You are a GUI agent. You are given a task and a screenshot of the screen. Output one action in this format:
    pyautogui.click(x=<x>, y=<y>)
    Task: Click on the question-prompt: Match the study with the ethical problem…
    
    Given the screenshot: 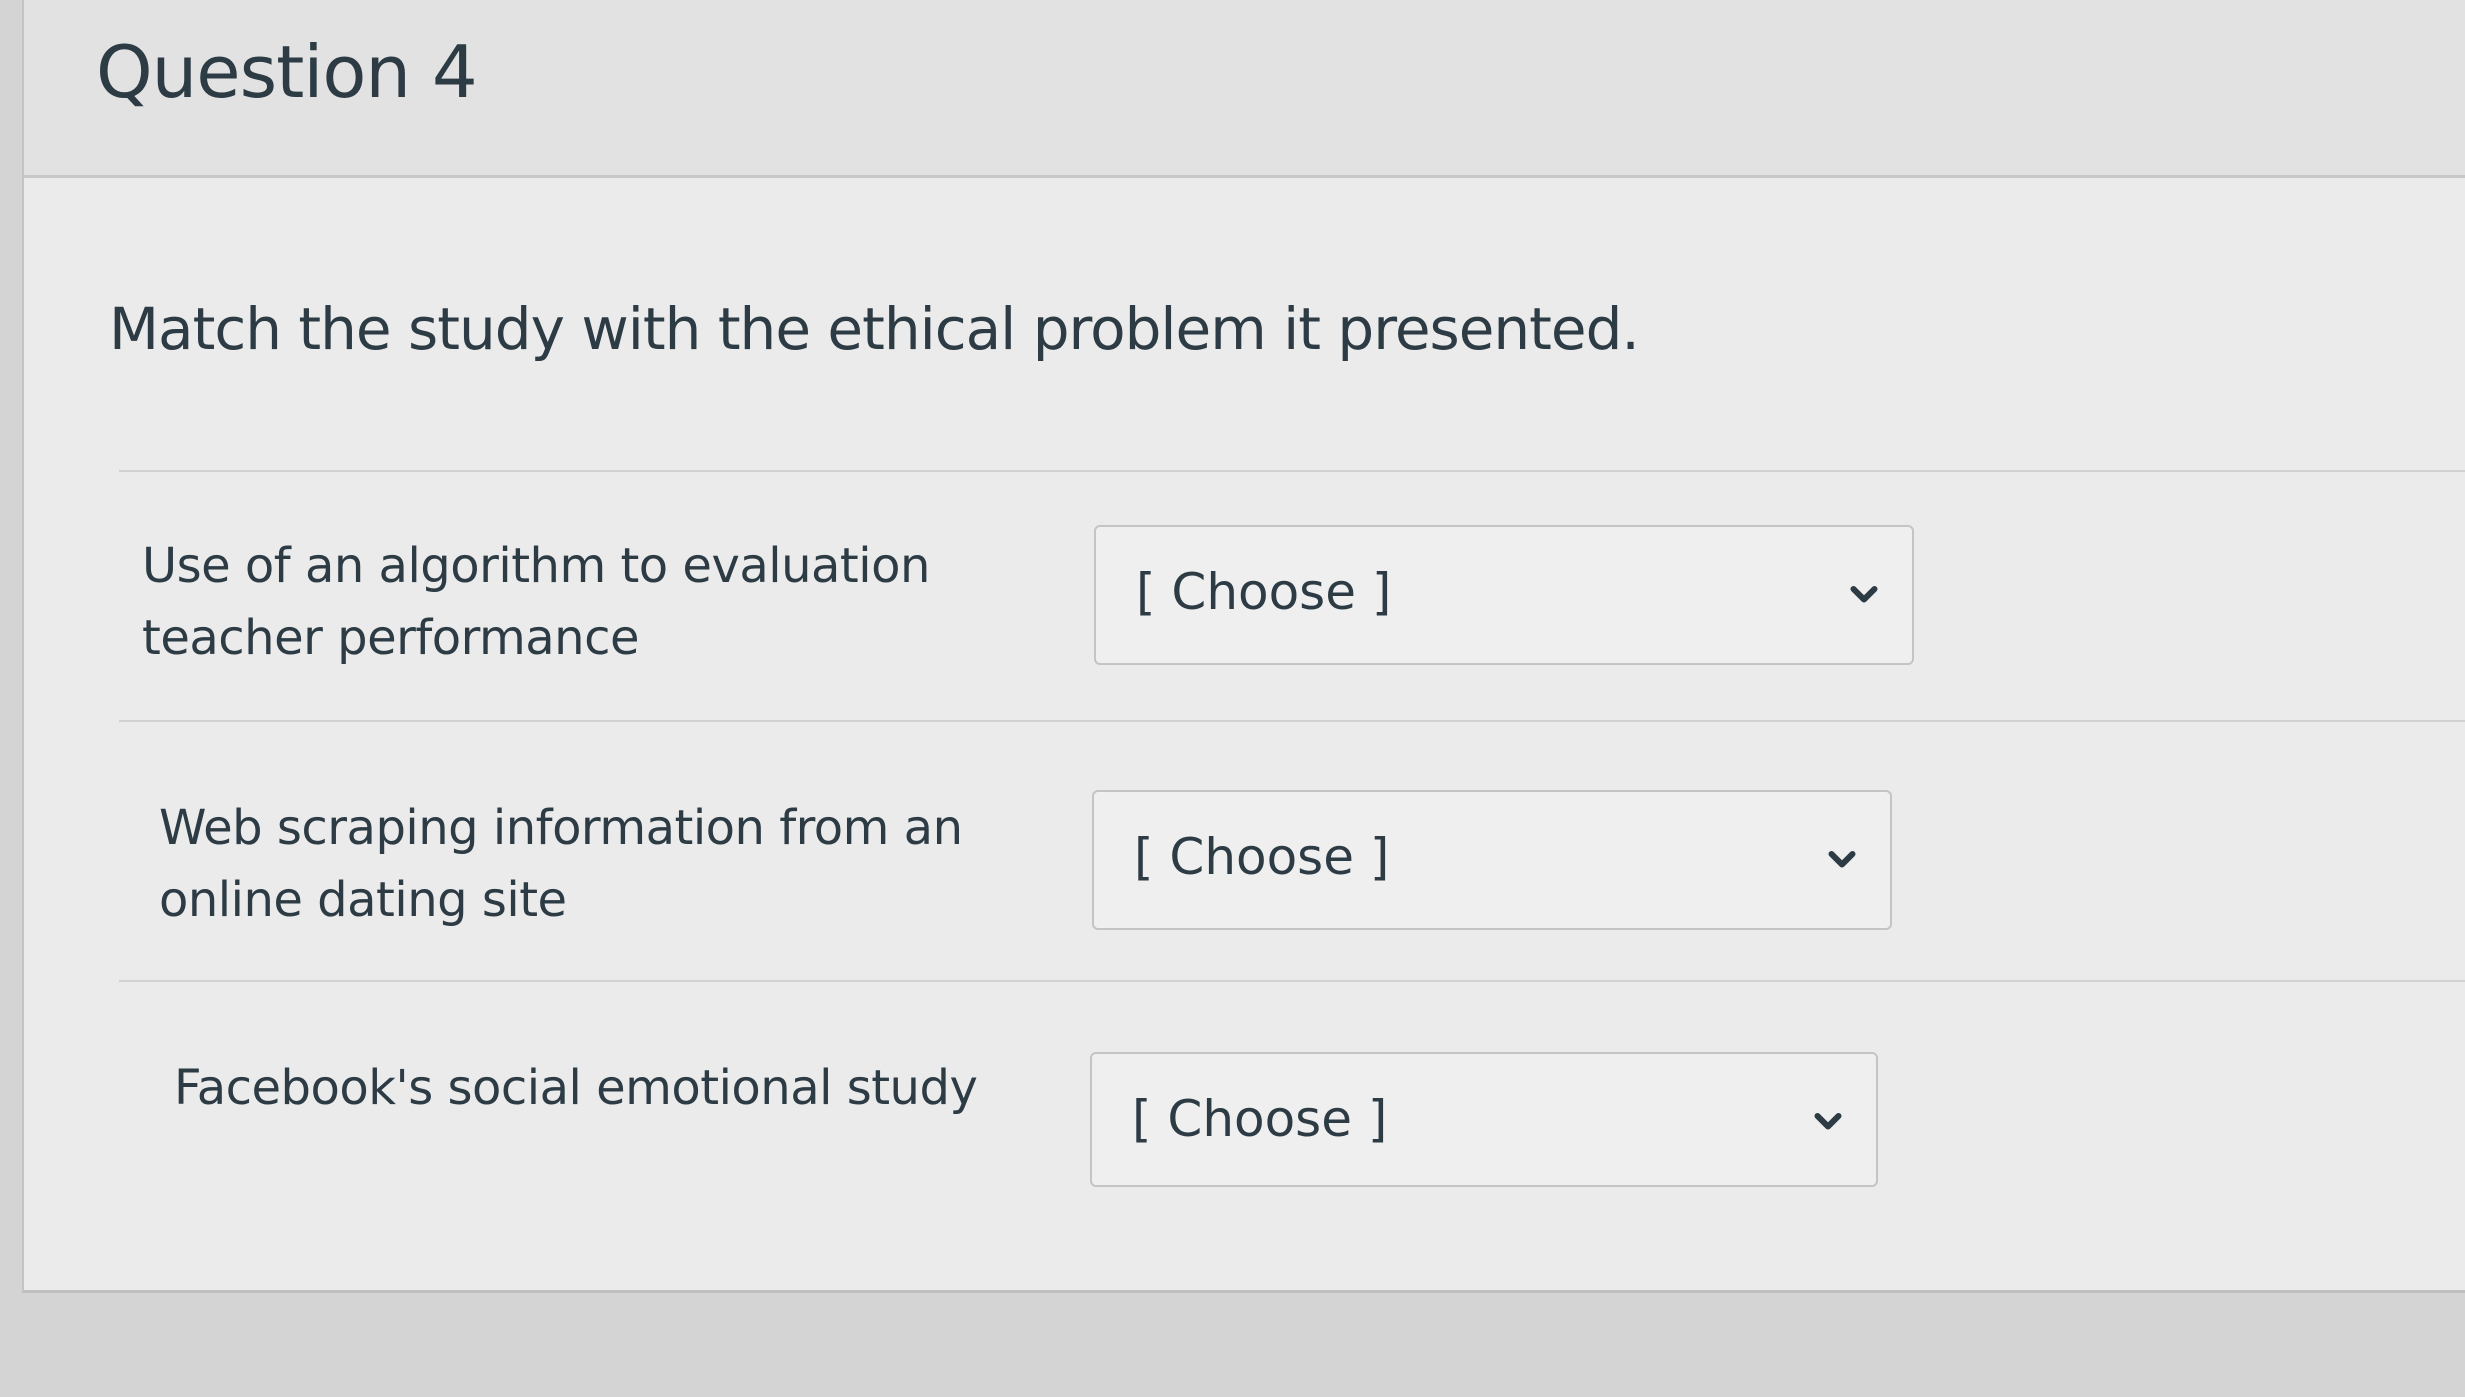 What is the action you would take?
    pyautogui.click(x=874, y=329)
    